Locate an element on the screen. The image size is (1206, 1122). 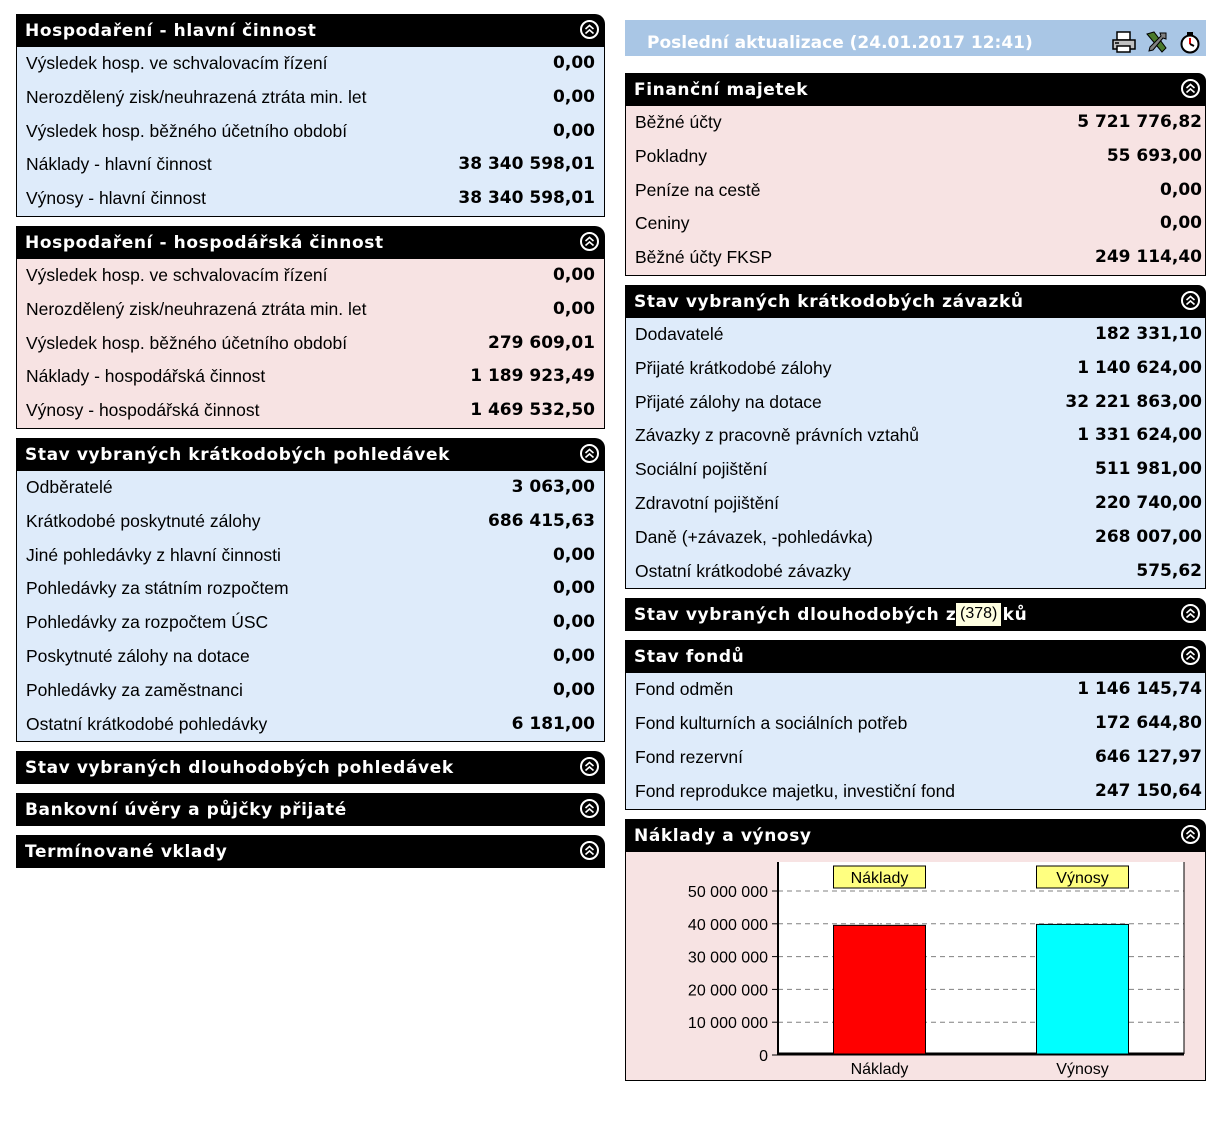
print-icon is located at coordinates (1124, 39).